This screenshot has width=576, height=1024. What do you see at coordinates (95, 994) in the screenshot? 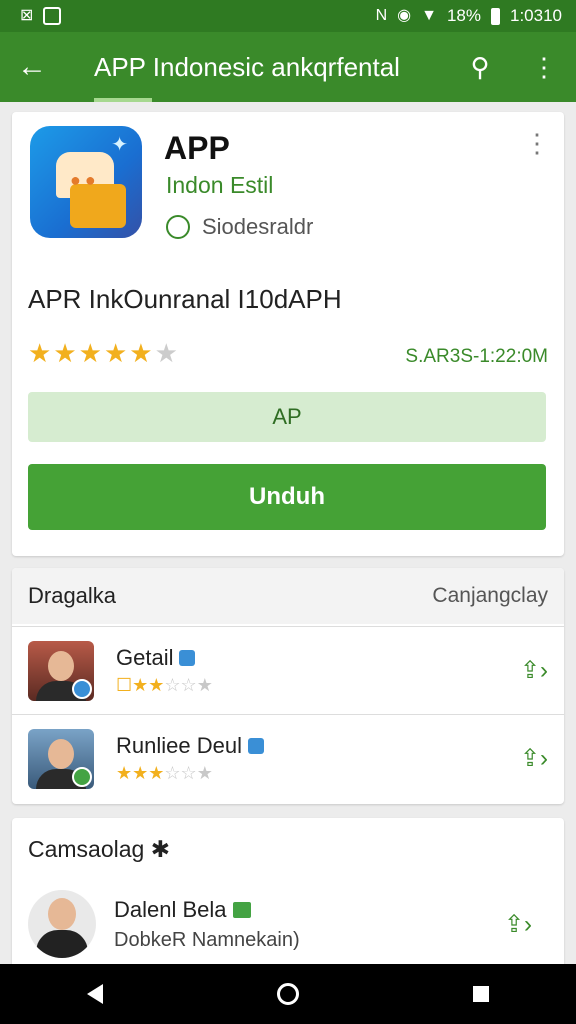
I see `nav-back-icon` at bounding box center [95, 994].